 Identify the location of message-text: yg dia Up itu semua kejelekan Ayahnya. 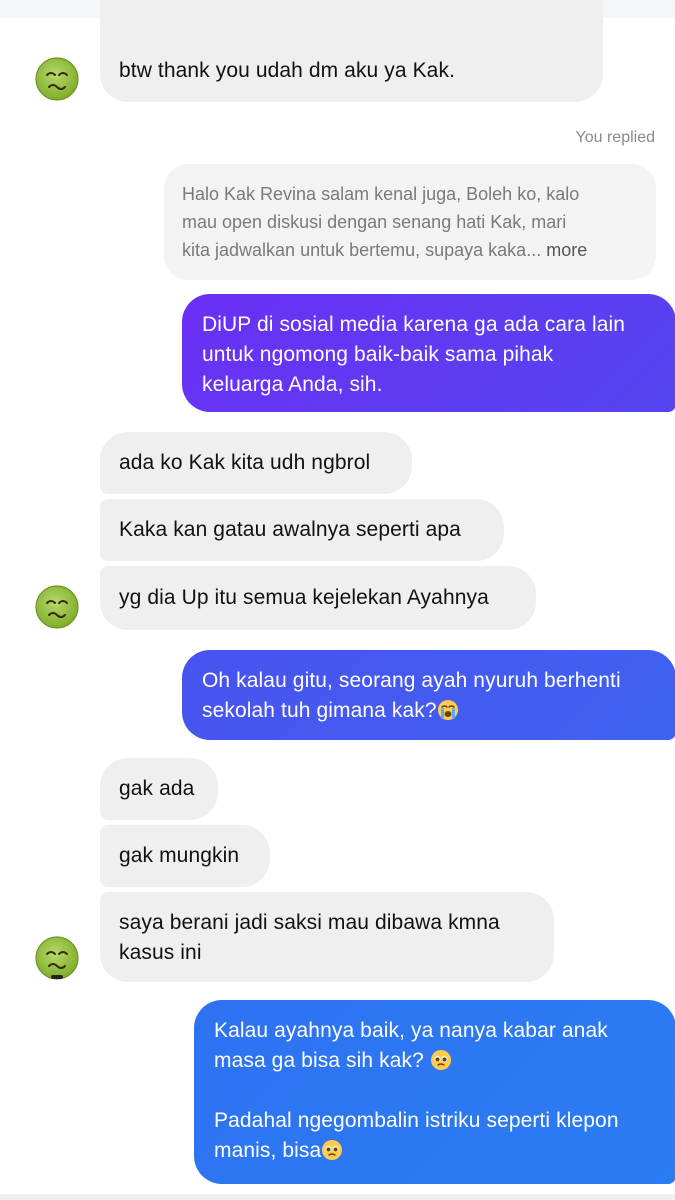
(304, 597).